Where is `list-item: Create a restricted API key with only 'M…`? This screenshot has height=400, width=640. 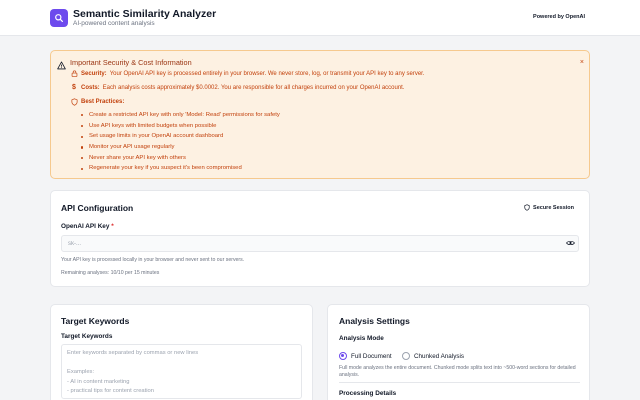
list-item: Create a restricted API key with only 'M… is located at coordinates (180, 115).